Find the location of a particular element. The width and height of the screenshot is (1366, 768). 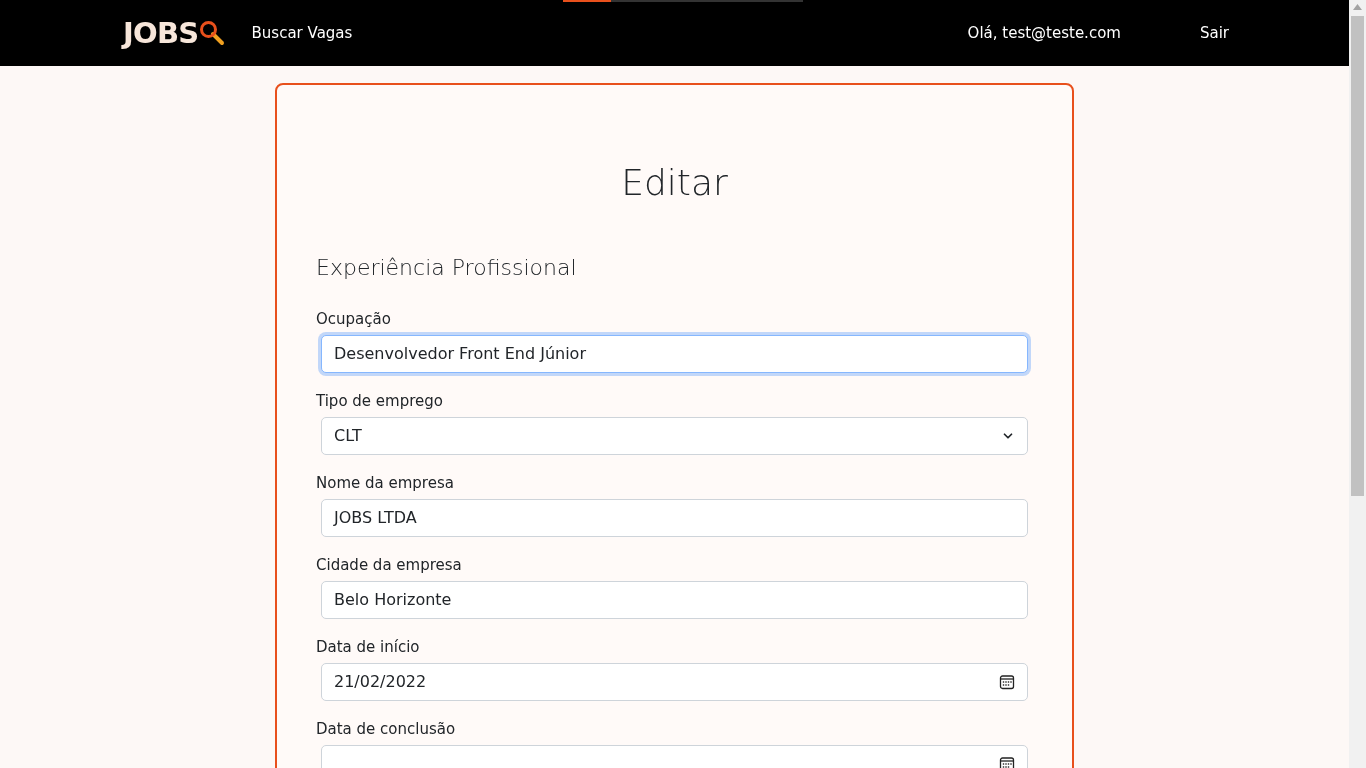

logo-text: JOBS is located at coordinates (161, 33).